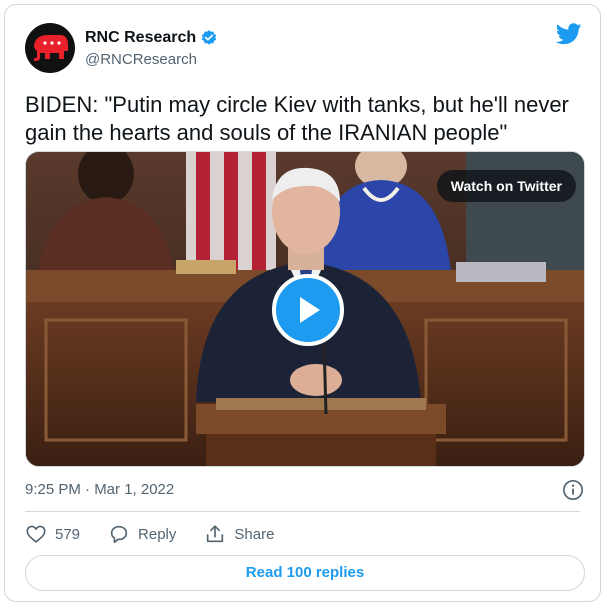 The image size is (607, 609). I want to click on like-count: 579, so click(68, 534).